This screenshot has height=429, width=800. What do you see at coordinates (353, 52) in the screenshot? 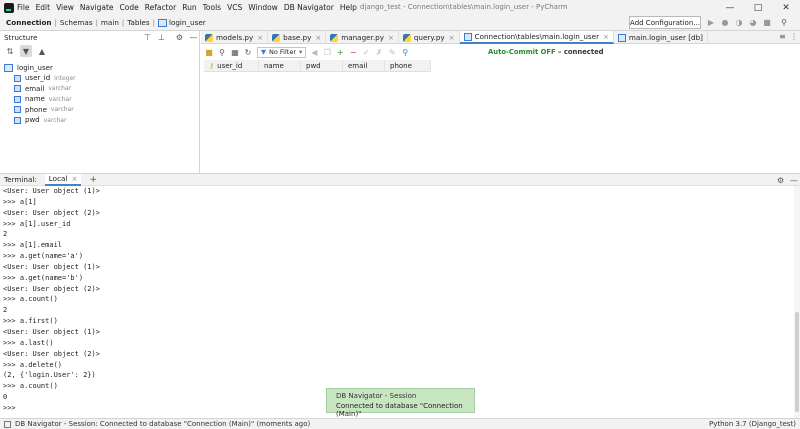
I see `delete-row-icon: −` at bounding box center [353, 52].